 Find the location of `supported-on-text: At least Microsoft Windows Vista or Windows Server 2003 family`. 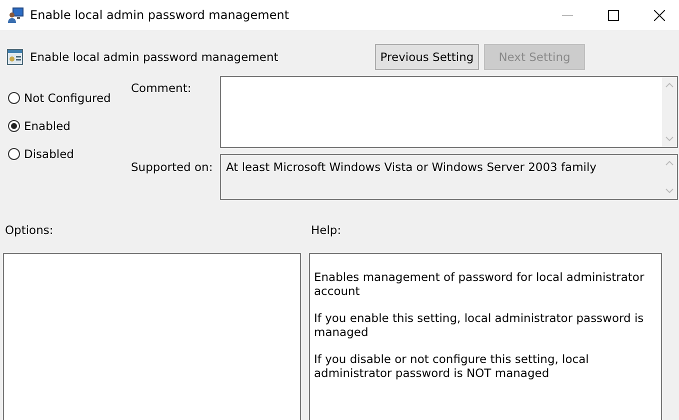

supported-on-text: At least Microsoft Windows Vista or Windows Server 2003 family is located at coordinates (411, 167).